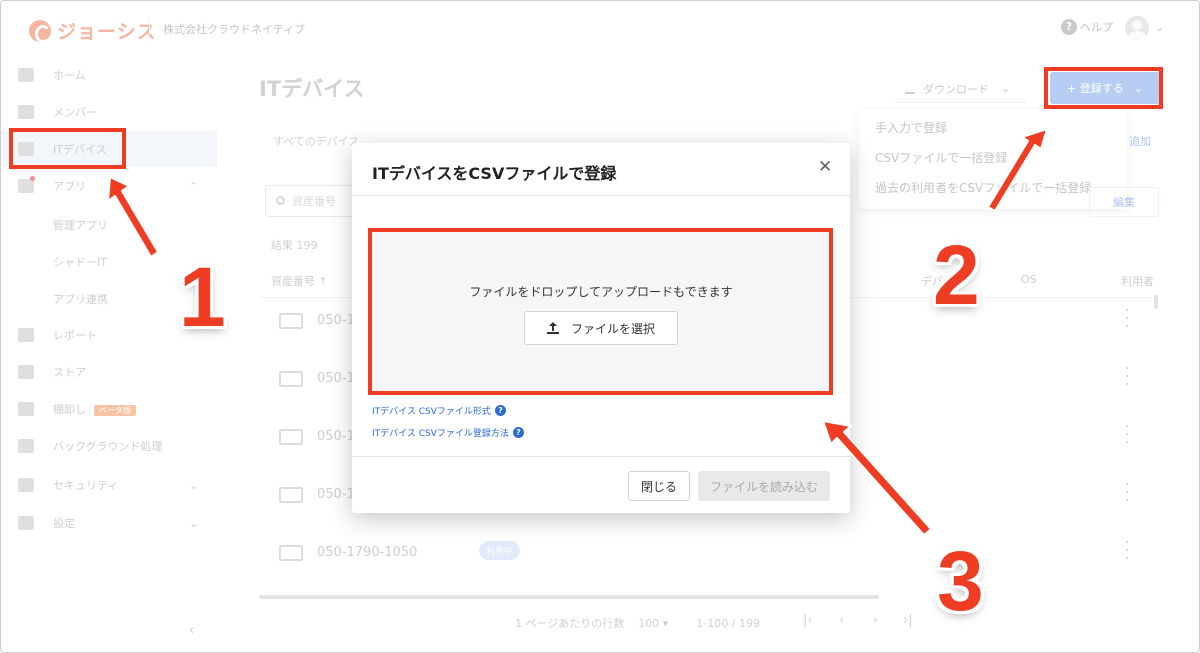 This screenshot has width=1200, height=653. Describe the element at coordinates (877, 478) in the screenshot. I see `arrow-3-icon` at that location.